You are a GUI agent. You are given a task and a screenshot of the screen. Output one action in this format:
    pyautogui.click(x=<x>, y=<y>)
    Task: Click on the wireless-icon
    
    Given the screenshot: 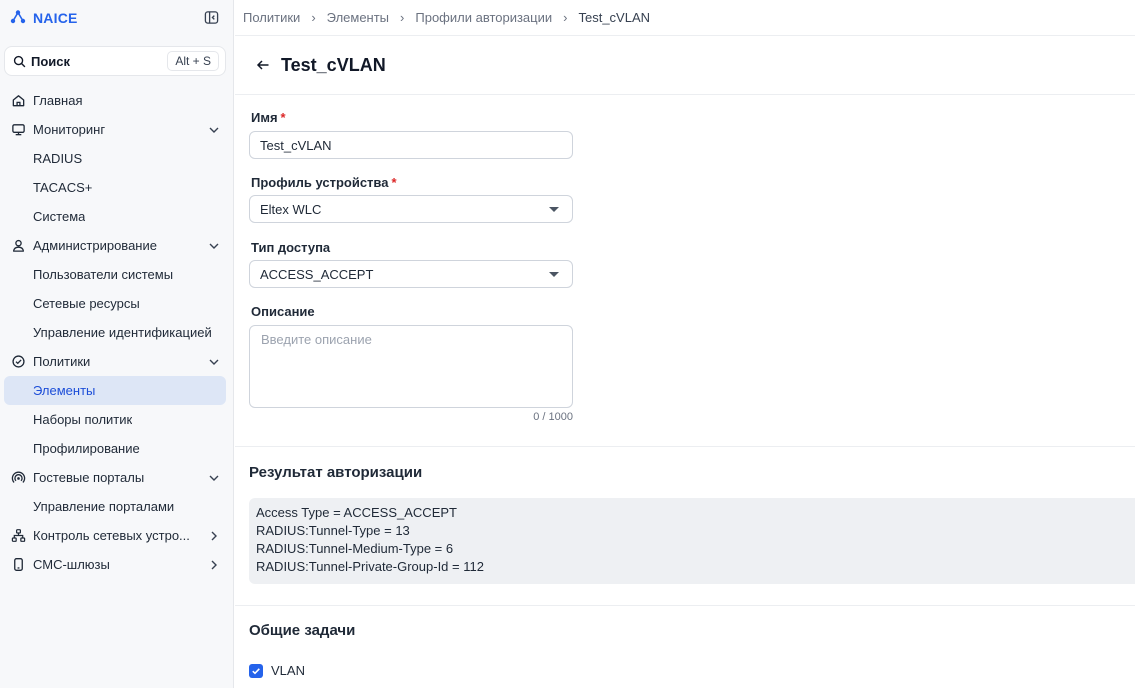 What is the action you would take?
    pyautogui.click(x=18, y=477)
    